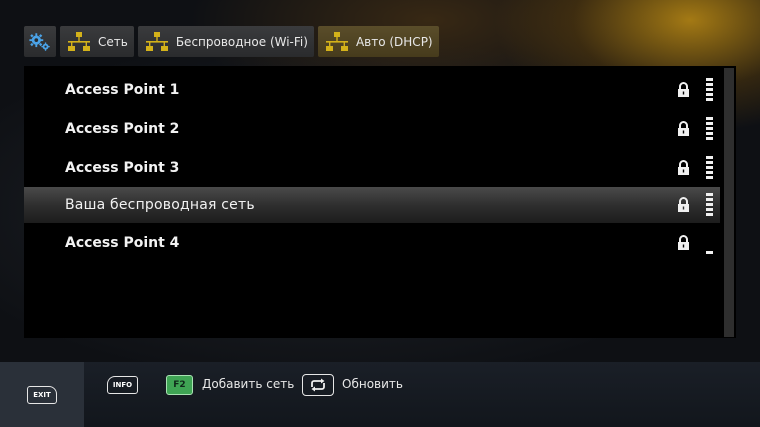 The image size is (760, 427). What do you see at coordinates (729, 202) in the screenshot?
I see `scrollbar` at bounding box center [729, 202].